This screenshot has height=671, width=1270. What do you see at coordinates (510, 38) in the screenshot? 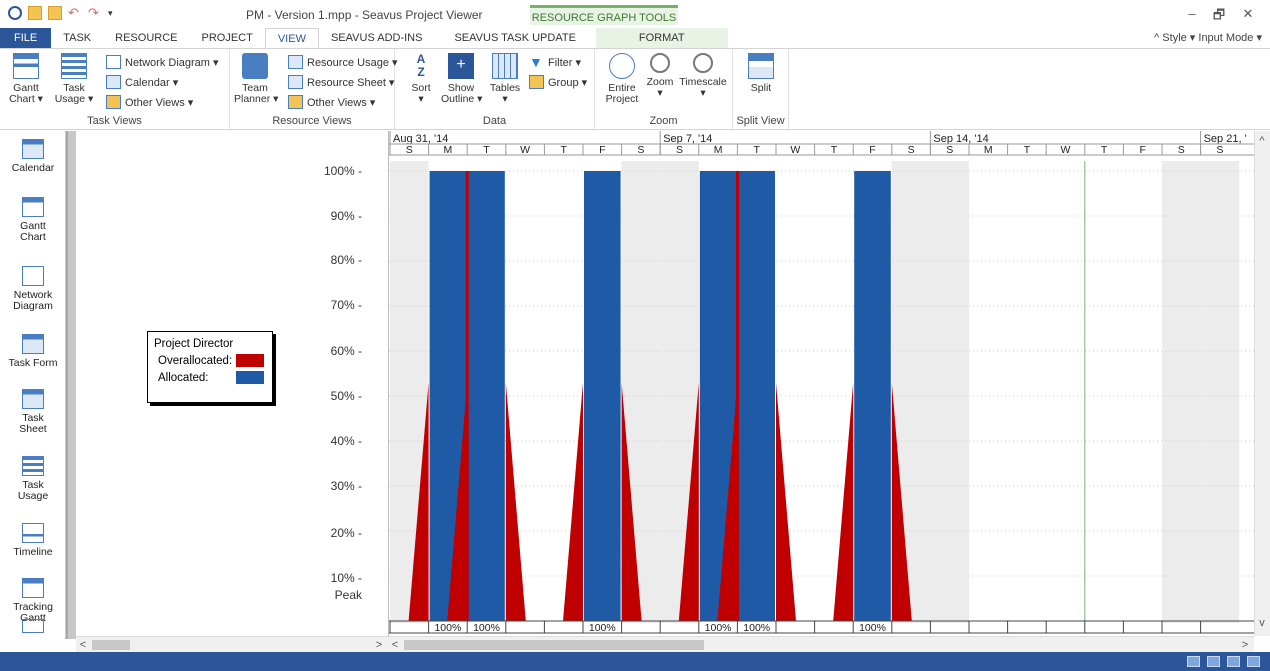
I see `tab-seavus-task-update: SEAVUS TASK UPDATE` at bounding box center [510, 38].